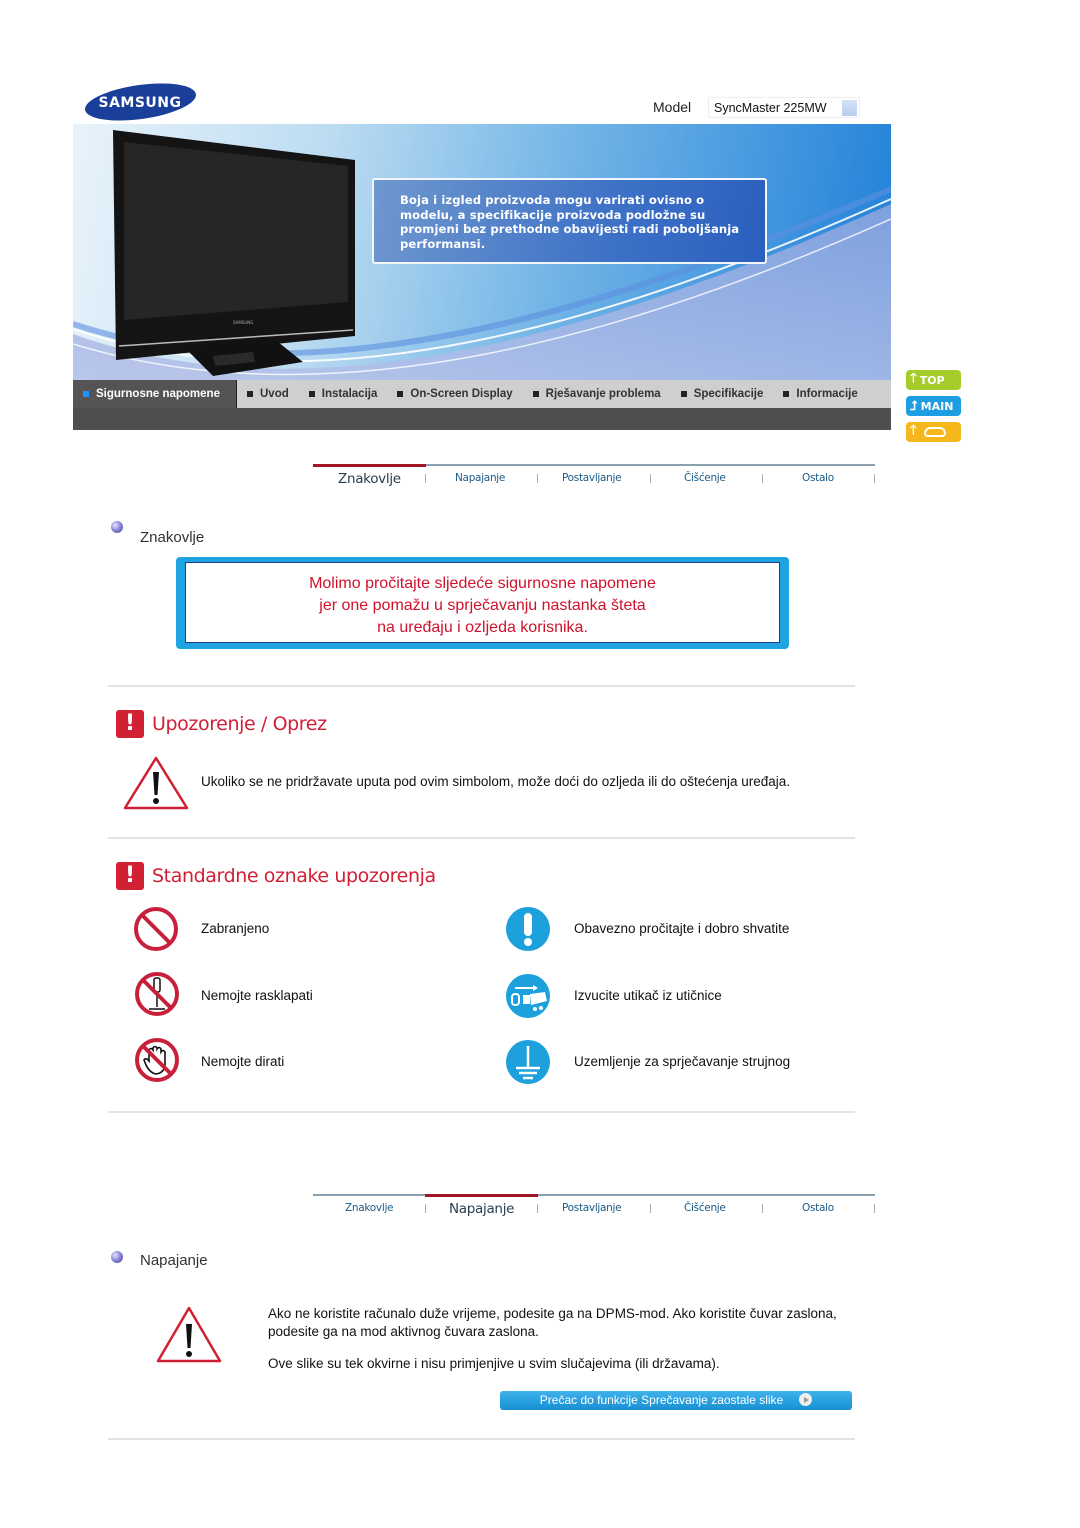 The height and width of the screenshot is (1528, 1080). I want to click on must-read-icon, so click(528, 929).